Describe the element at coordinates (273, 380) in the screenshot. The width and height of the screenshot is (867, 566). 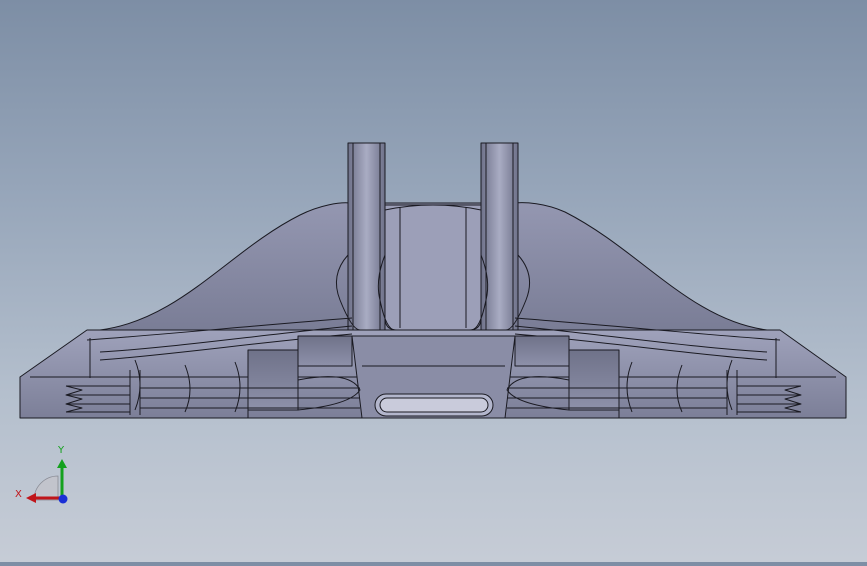
I see `left-cavity-outer` at that location.